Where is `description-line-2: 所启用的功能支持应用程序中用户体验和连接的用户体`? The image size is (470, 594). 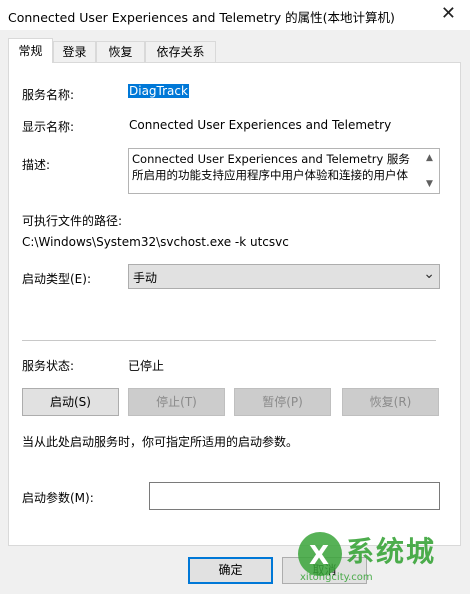 description-line-2: 所启用的功能支持应用程序中用户体验和连接的用户体 is located at coordinates (270, 175).